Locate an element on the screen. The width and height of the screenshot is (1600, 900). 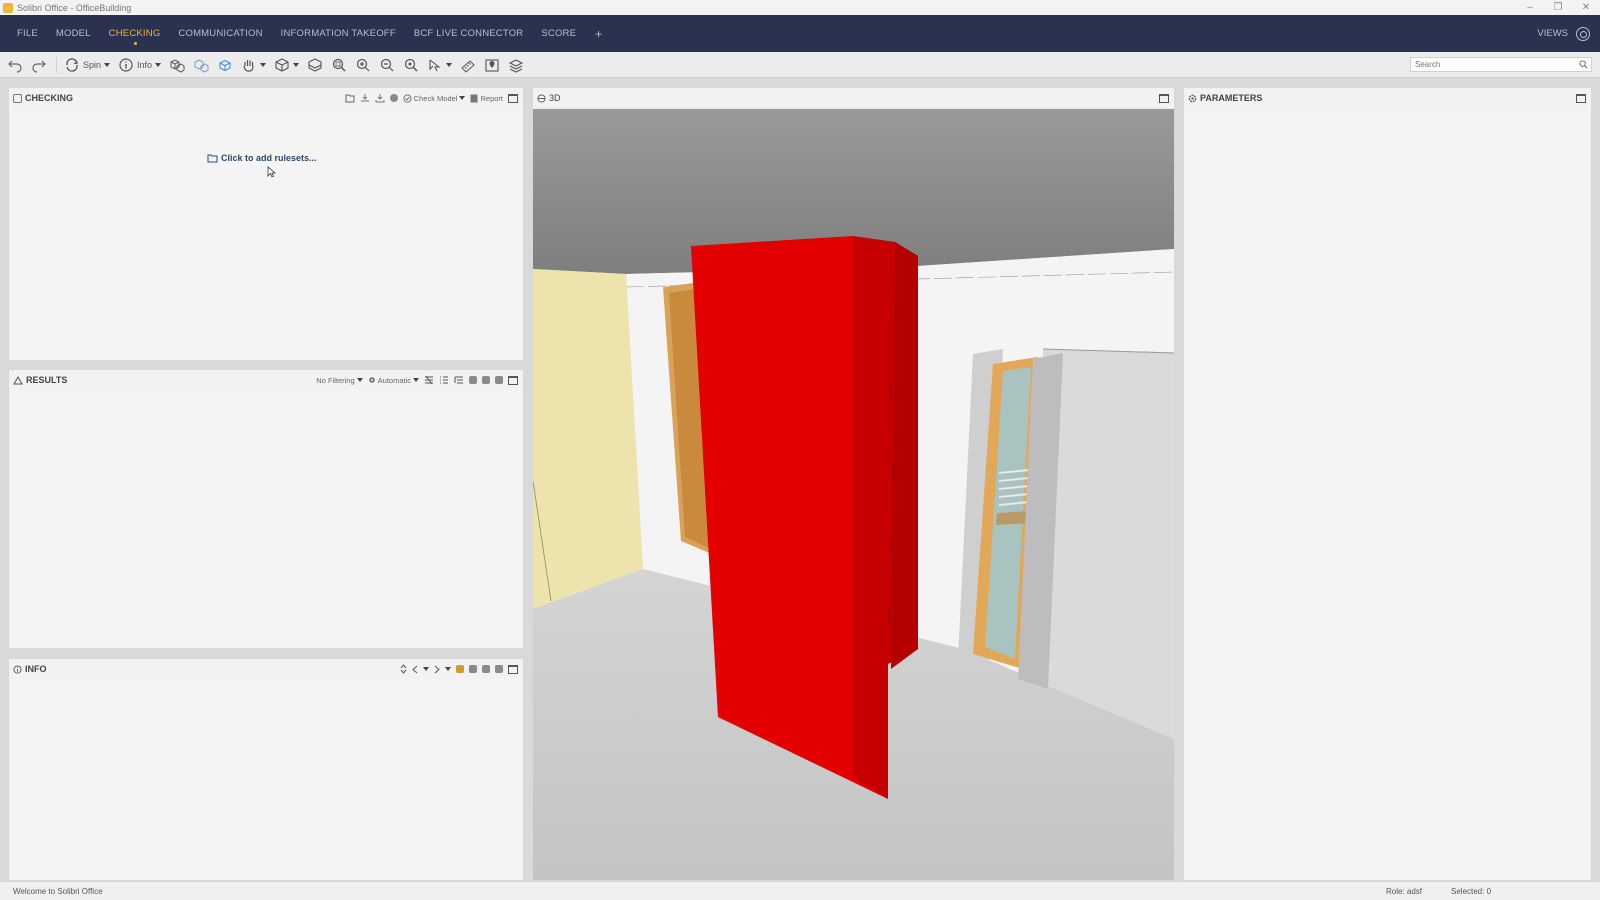
list-icon is located at coordinates (444, 380).